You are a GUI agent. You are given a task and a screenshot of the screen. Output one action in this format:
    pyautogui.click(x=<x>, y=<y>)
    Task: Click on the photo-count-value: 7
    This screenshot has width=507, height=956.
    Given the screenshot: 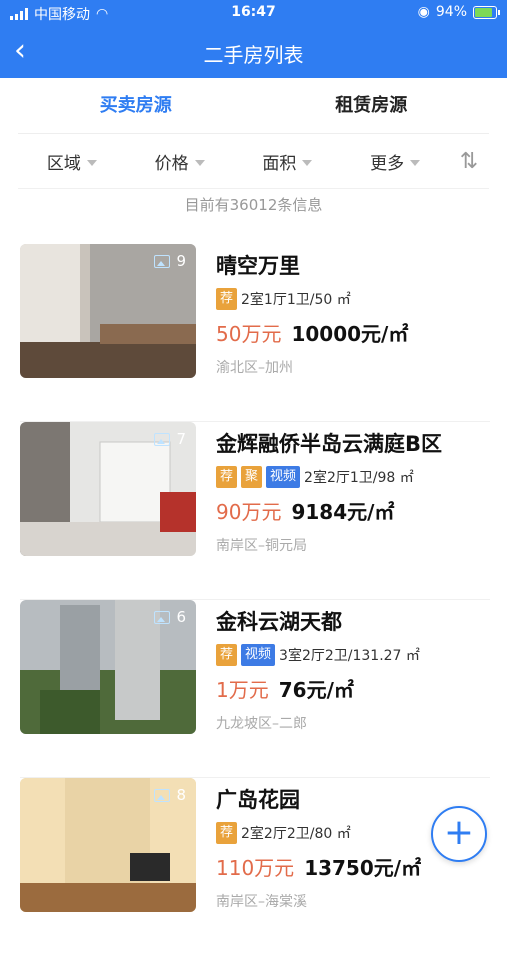 What is the action you would take?
    pyautogui.click(x=181, y=439)
    